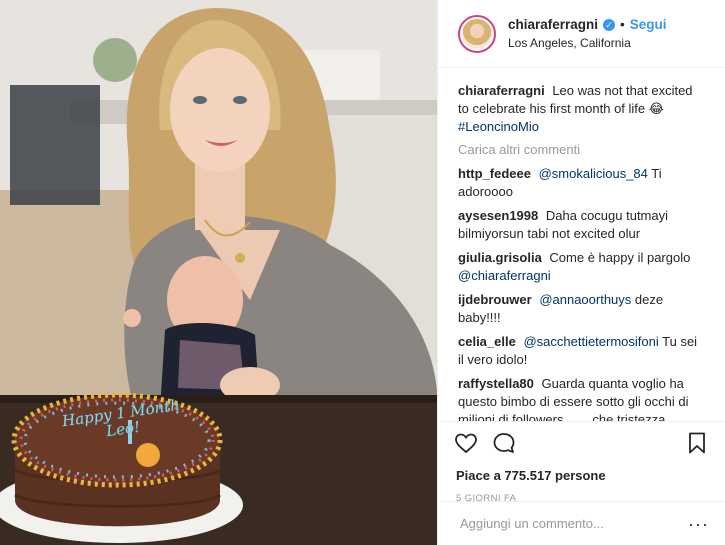 This screenshot has height=545, width=725. I want to click on location-link: Los Angeles, California, so click(587, 43).